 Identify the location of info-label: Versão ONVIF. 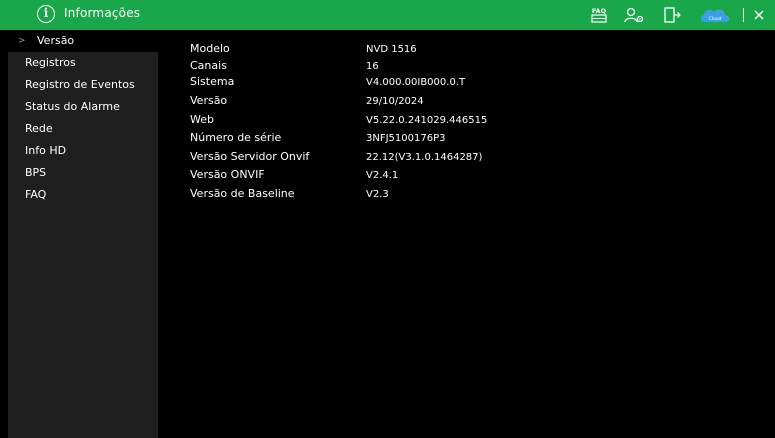
(227, 174).